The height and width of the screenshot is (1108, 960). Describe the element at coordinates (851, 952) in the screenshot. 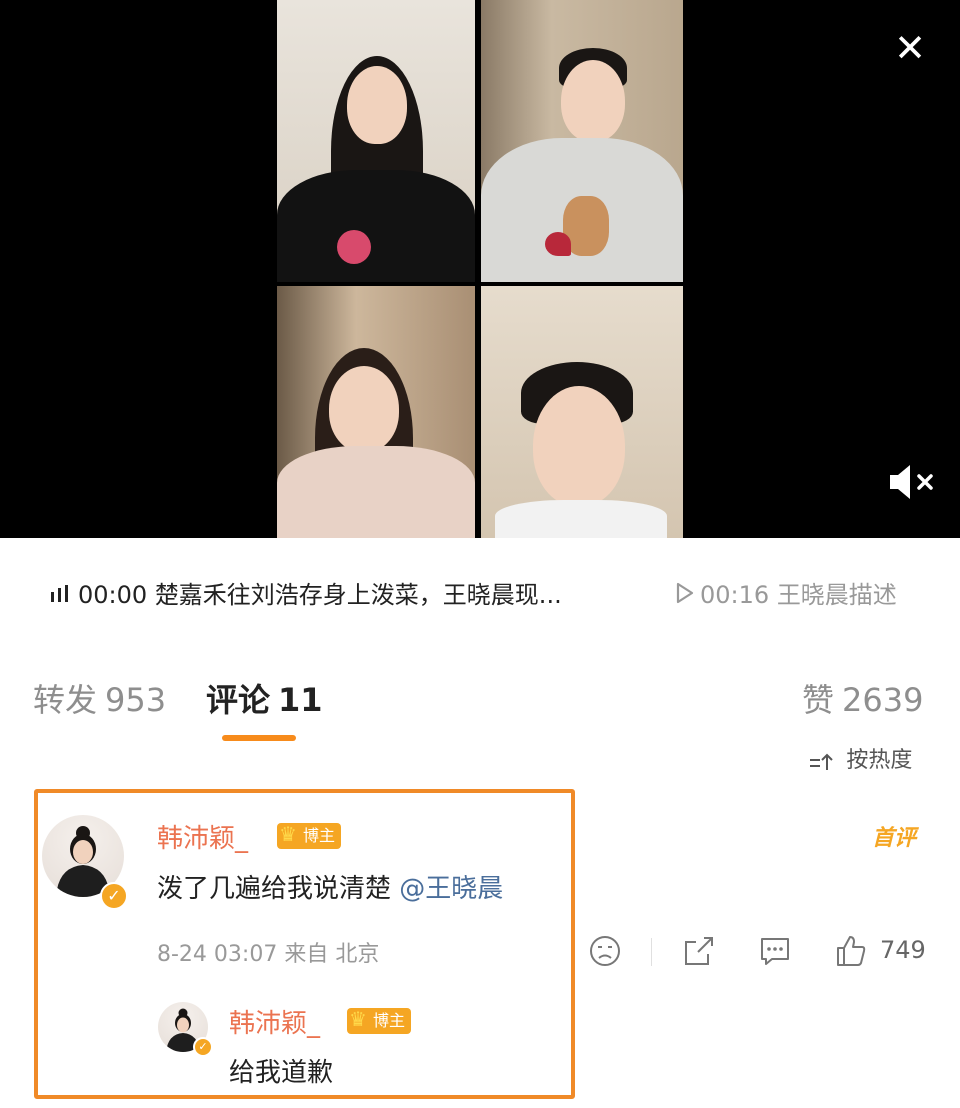

I see `like-icon` at that location.